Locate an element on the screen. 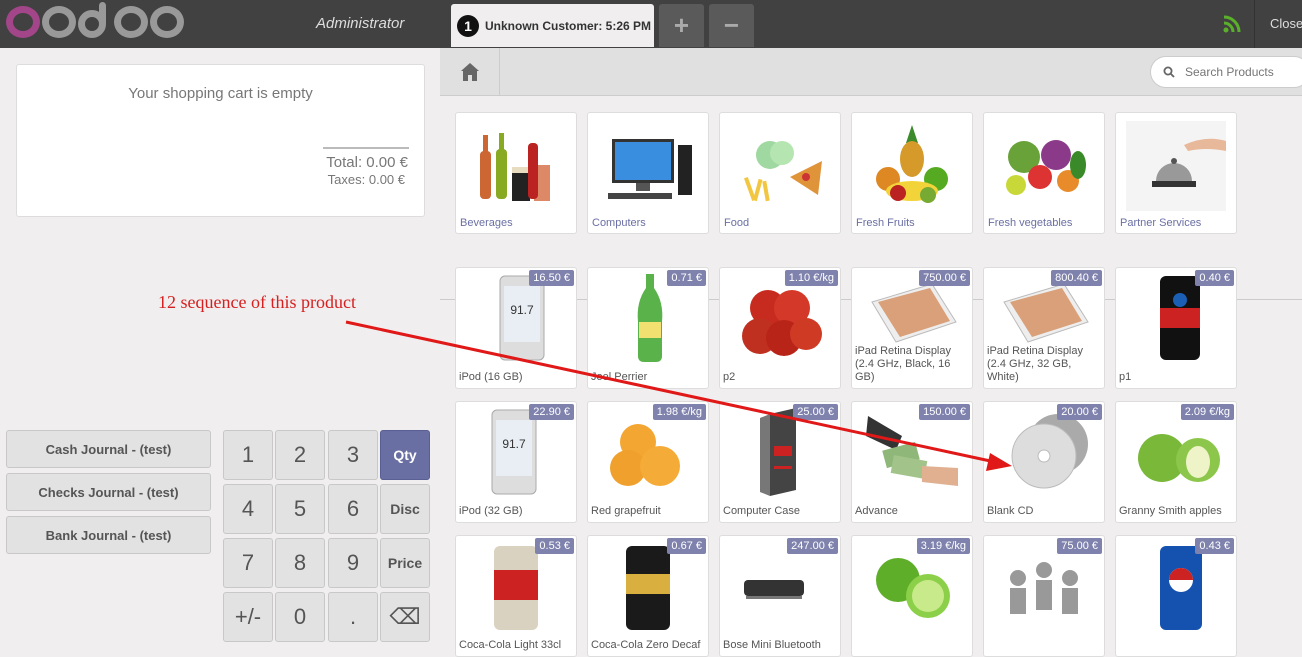 The height and width of the screenshot is (657, 1302). product-price: 75.00 € is located at coordinates (1079, 546).